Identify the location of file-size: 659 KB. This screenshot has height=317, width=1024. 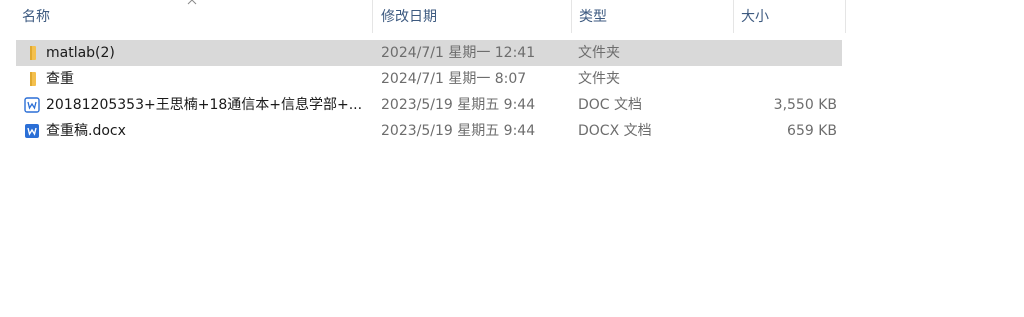
(812, 131).